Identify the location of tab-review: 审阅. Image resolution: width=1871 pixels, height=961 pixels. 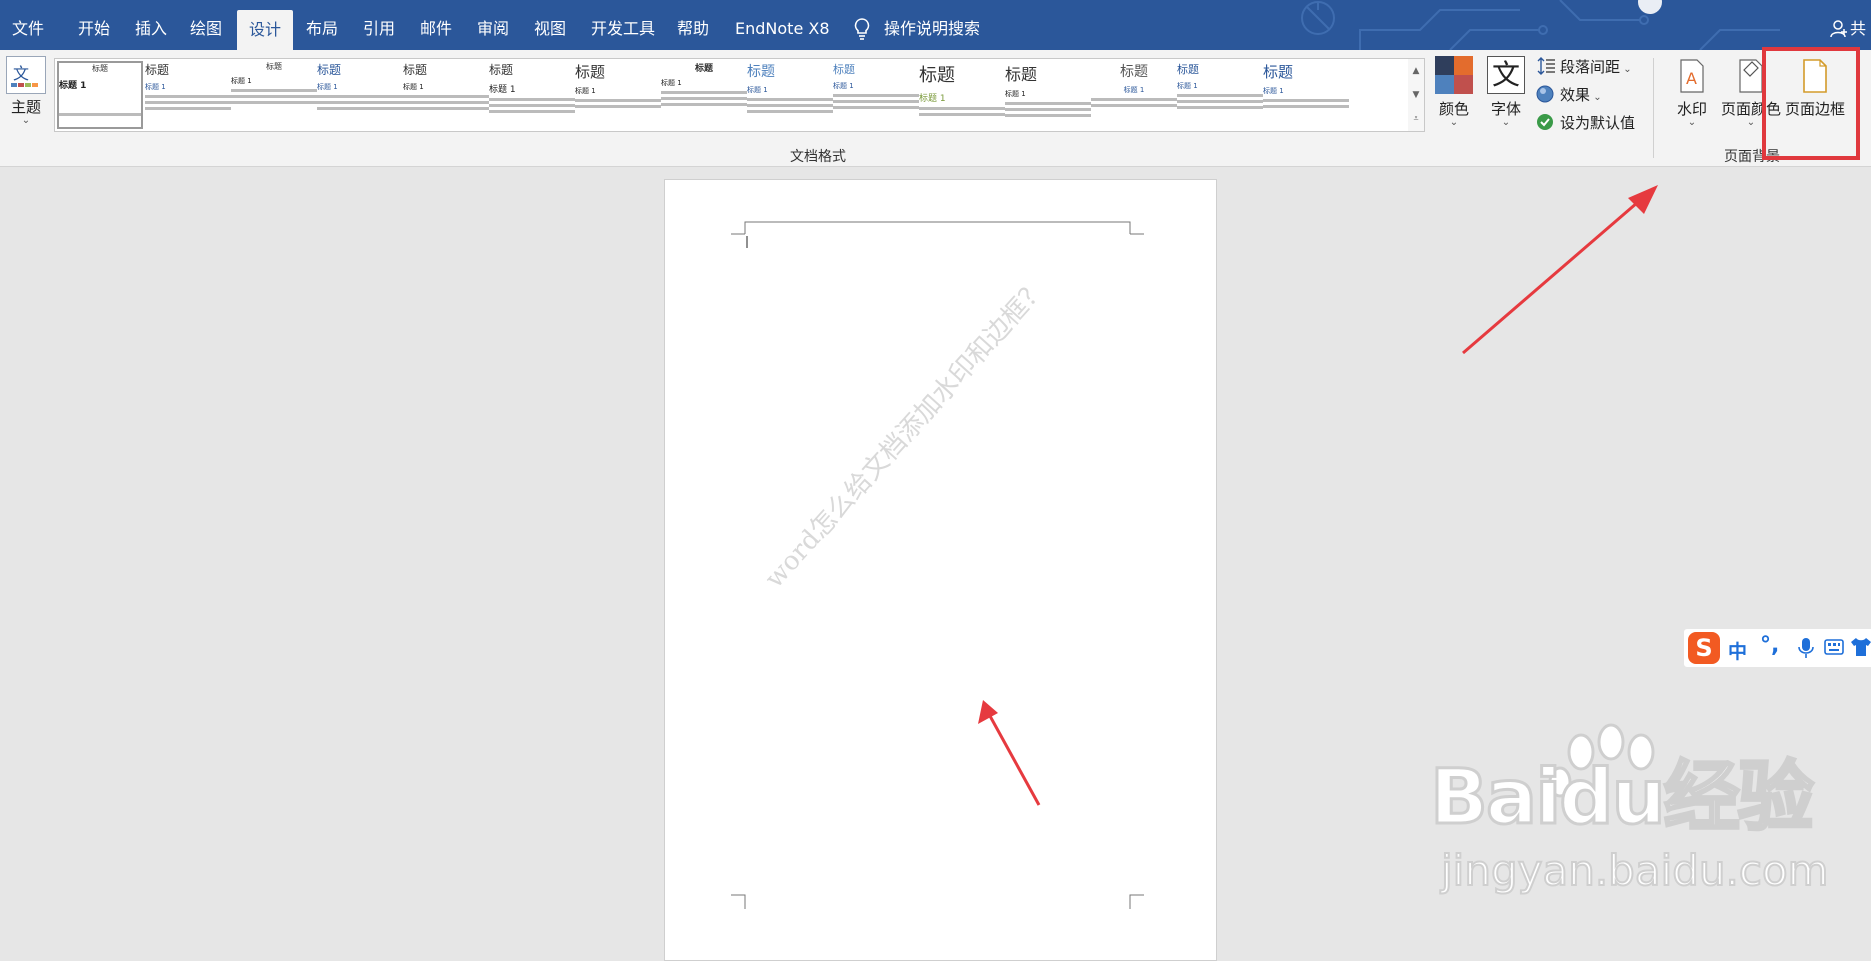
(493, 25).